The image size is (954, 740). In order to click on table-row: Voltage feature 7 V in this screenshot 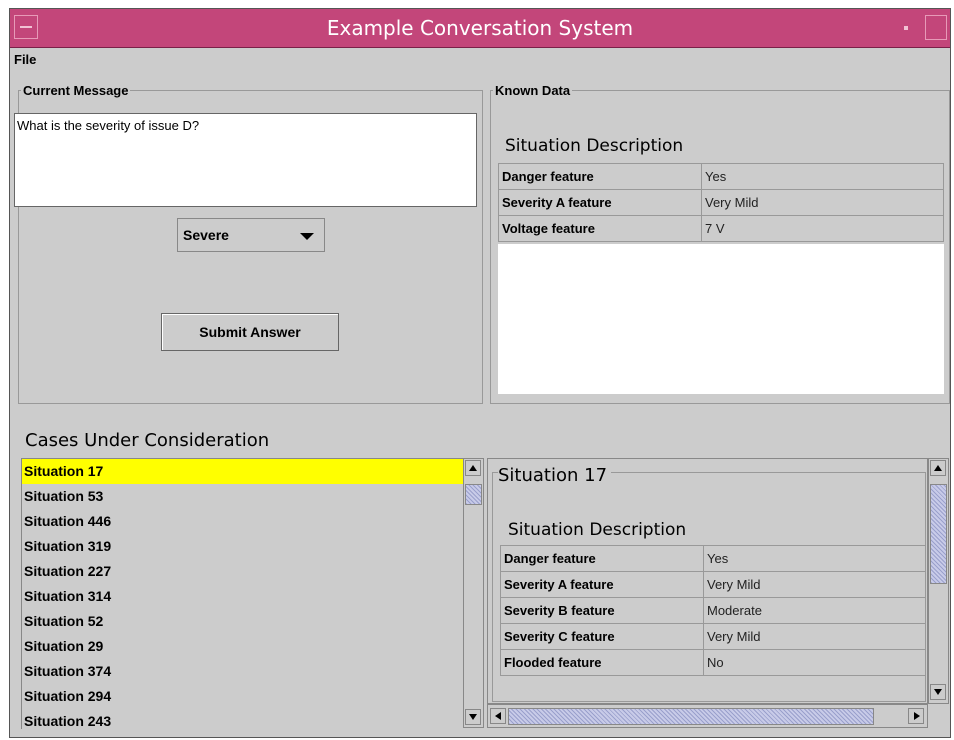, I will do `click(721, 228)`.